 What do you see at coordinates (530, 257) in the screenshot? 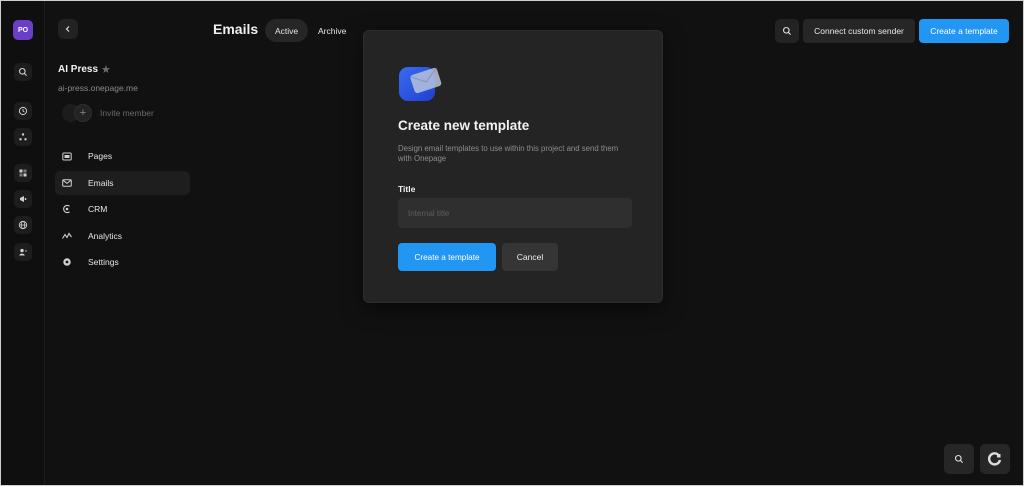
I see `modal-cancel-button: Cancel` at bounding box center [530, 257].